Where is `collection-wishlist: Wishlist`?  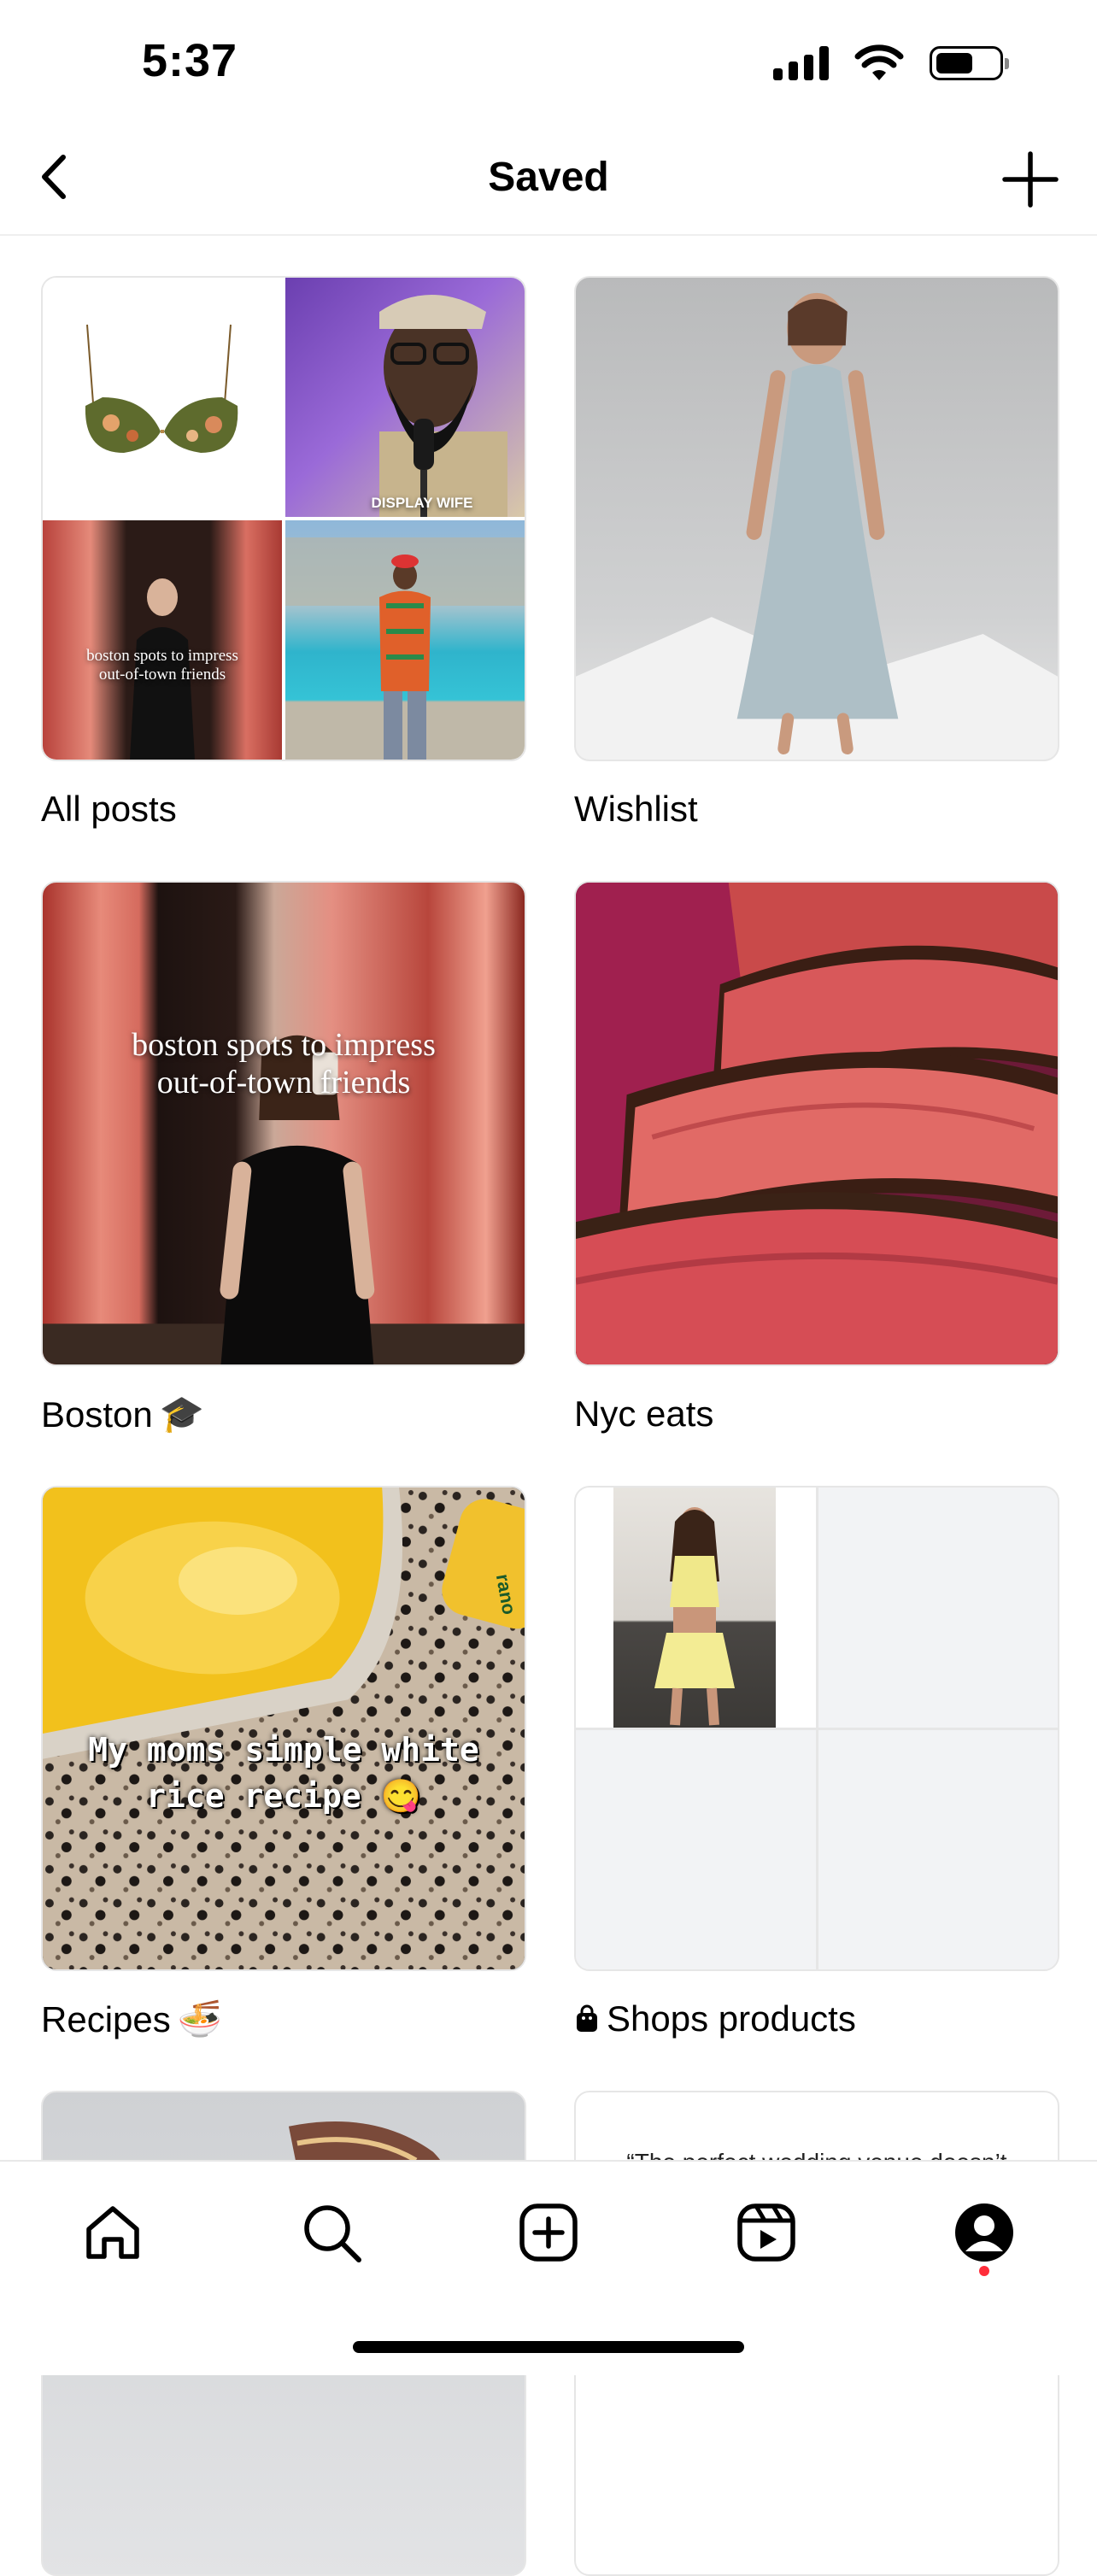 collection-wishlist: Wishlist is located at coordinates (816, 552).